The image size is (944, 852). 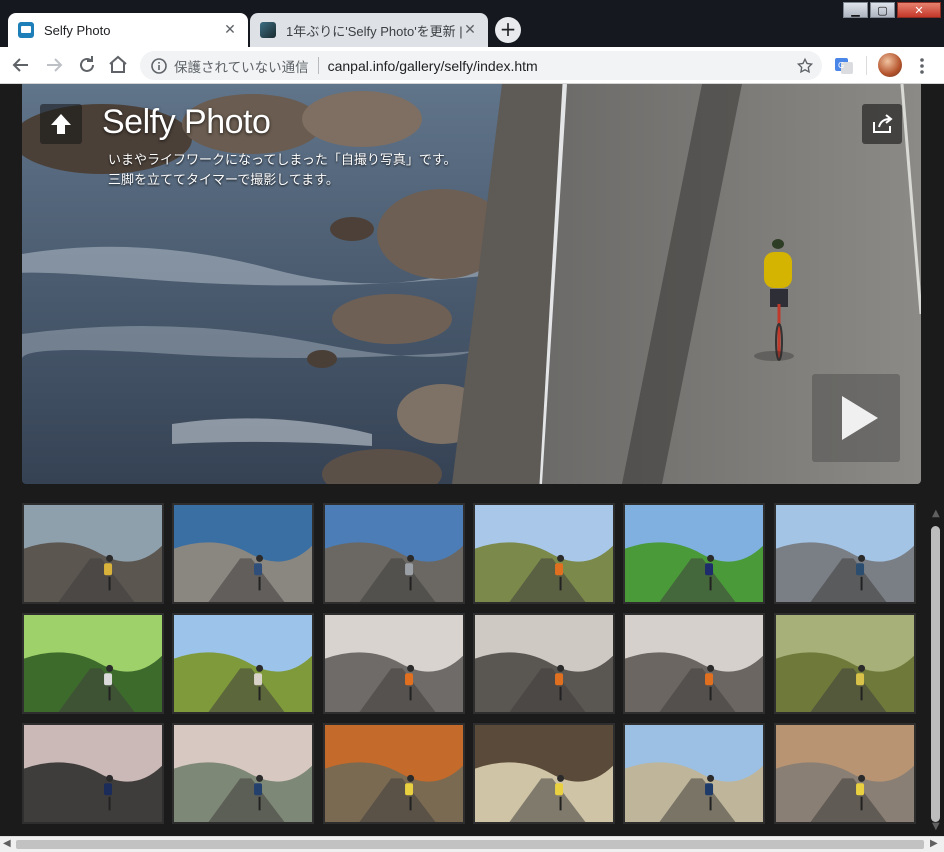 What do you see at coordinates (855, 10) in the screenshot?
I see `minimize-icon: ▁` at bounding box center [855, 10].